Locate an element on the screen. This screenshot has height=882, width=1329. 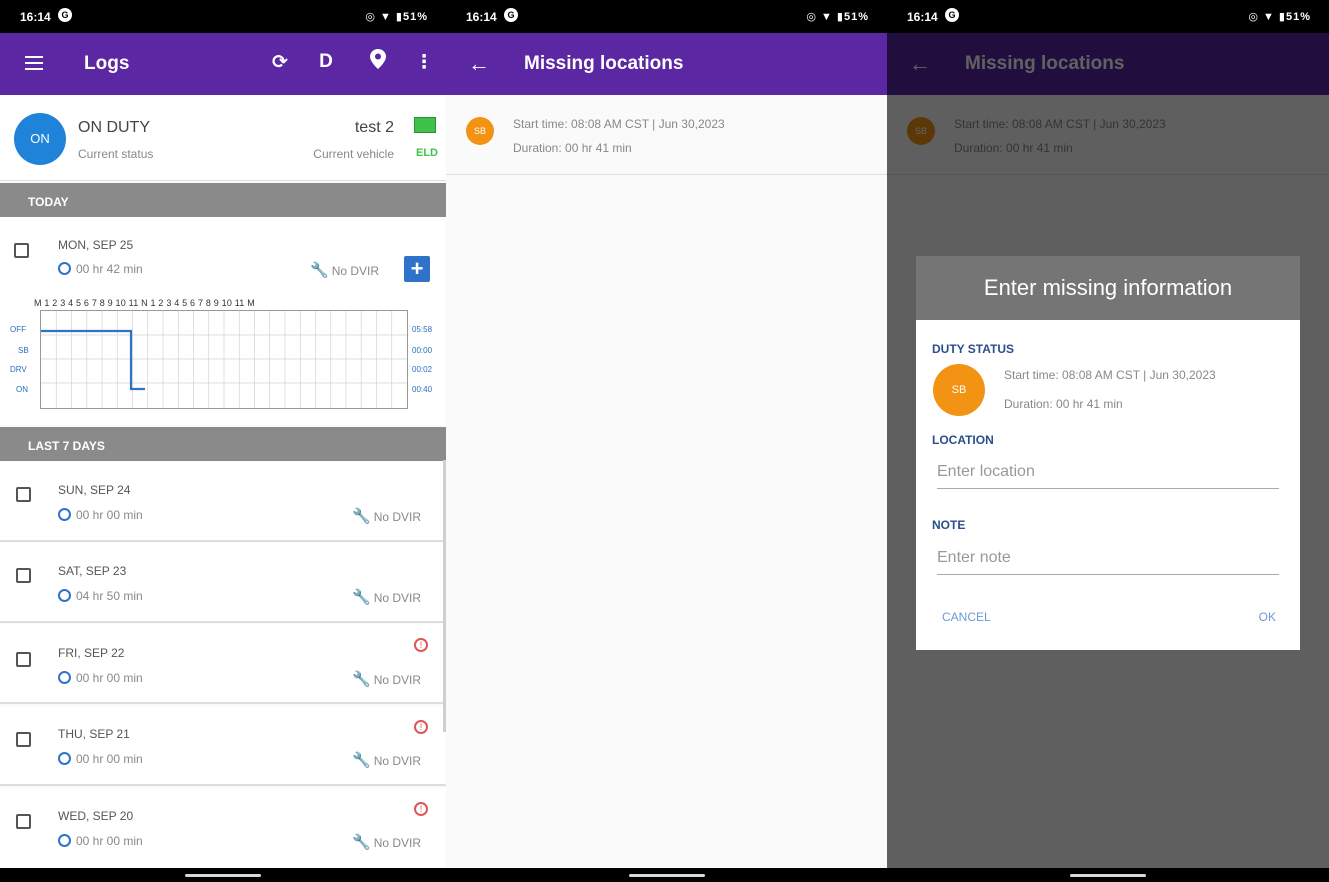
day-row: SUN, SEP 24 00 hr 00 min 🔧 No DVIR is located at coordinates (223, 502).